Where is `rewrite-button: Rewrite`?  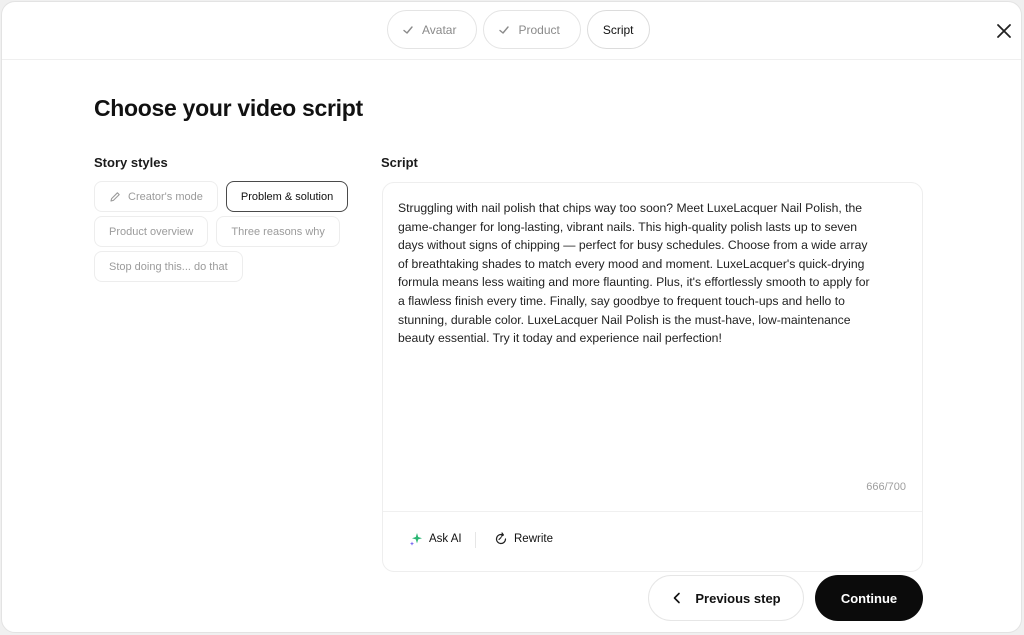 rewrite-button: Rewrite is located at coordinates (523, 539).